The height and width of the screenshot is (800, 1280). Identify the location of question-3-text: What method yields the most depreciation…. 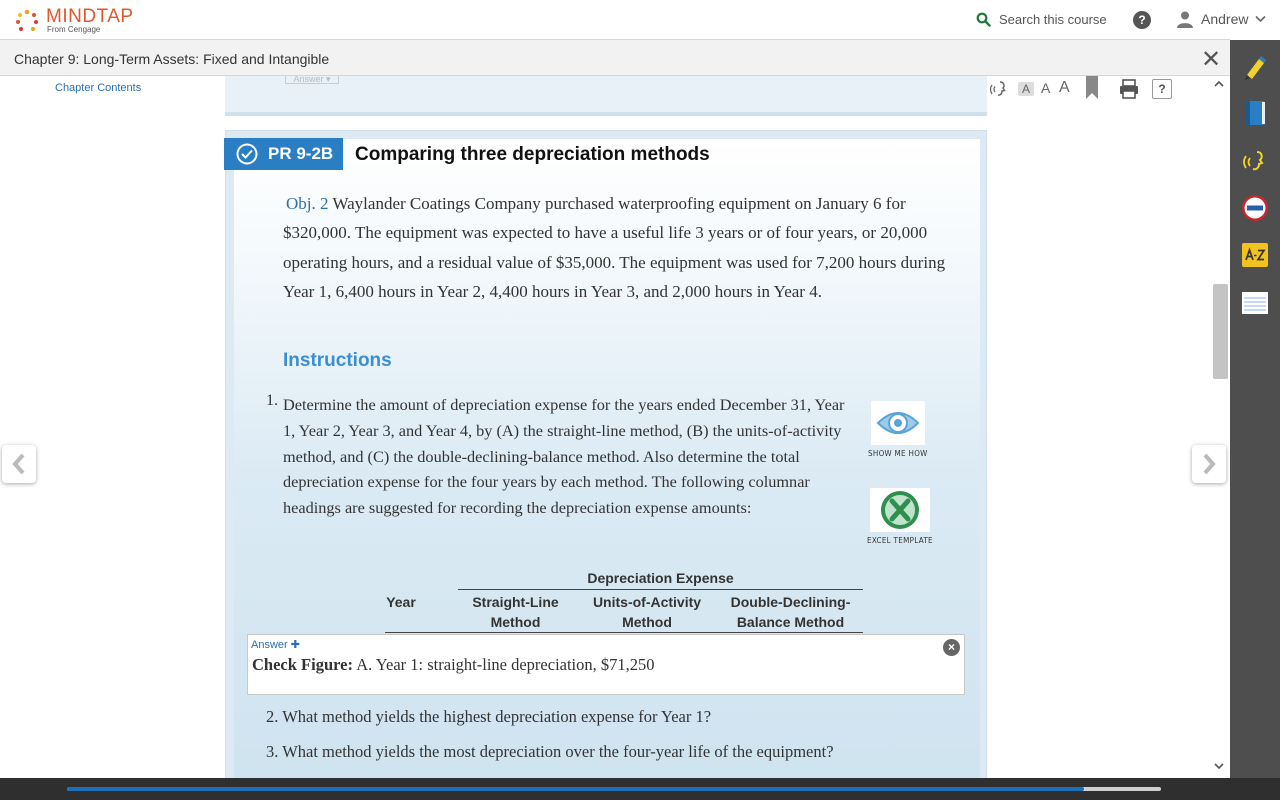
(558, 751).